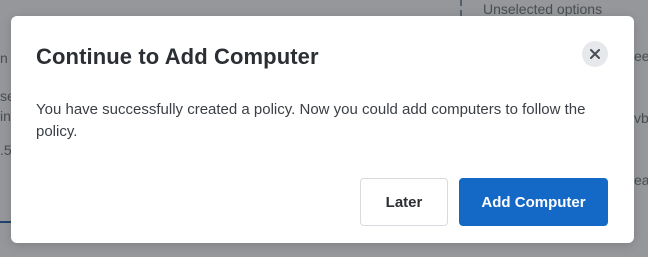  What do you see at coordinates (533, 202) in the screenshot?
I see `add-computer-button: Add Computer` at bounding box center [533, 202].